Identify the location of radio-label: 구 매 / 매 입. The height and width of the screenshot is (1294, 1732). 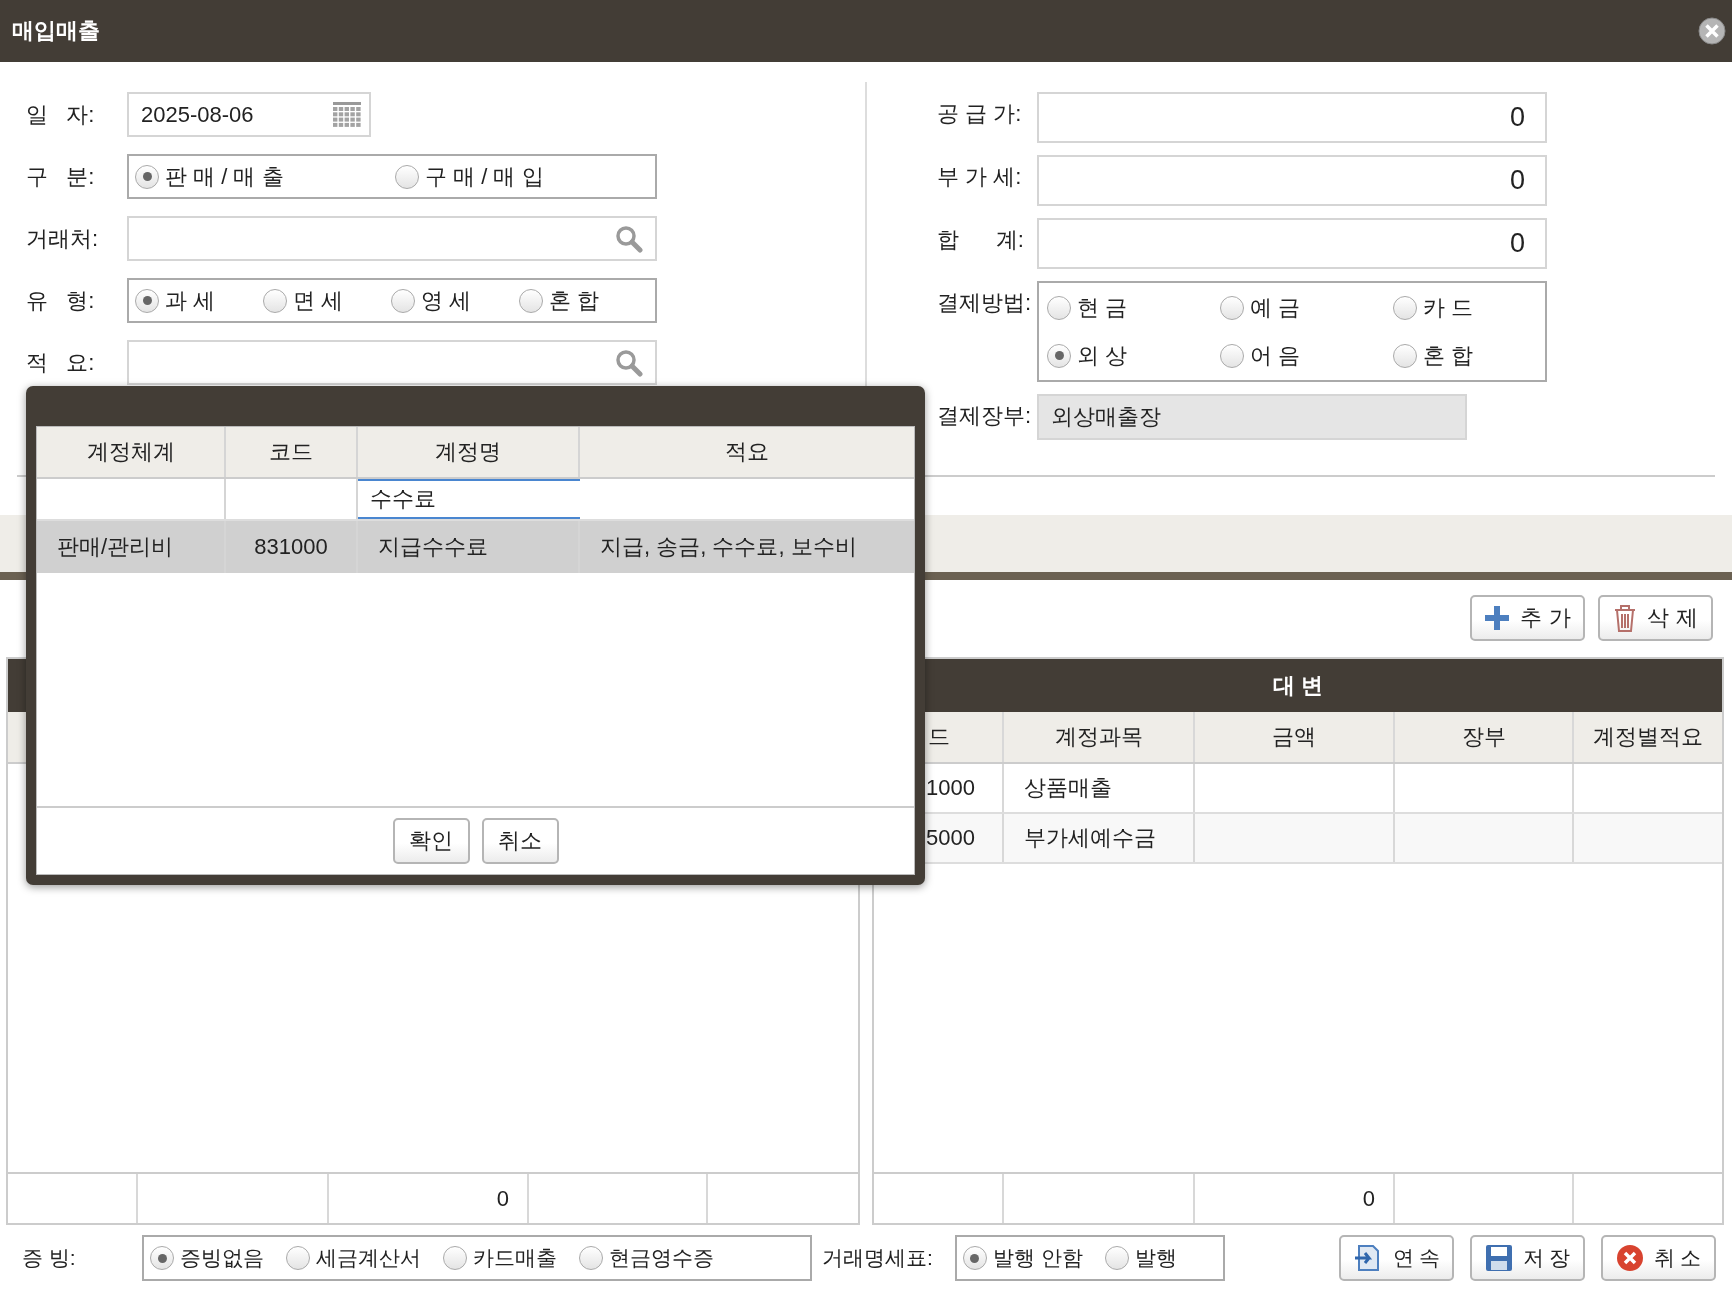
(484, 176).